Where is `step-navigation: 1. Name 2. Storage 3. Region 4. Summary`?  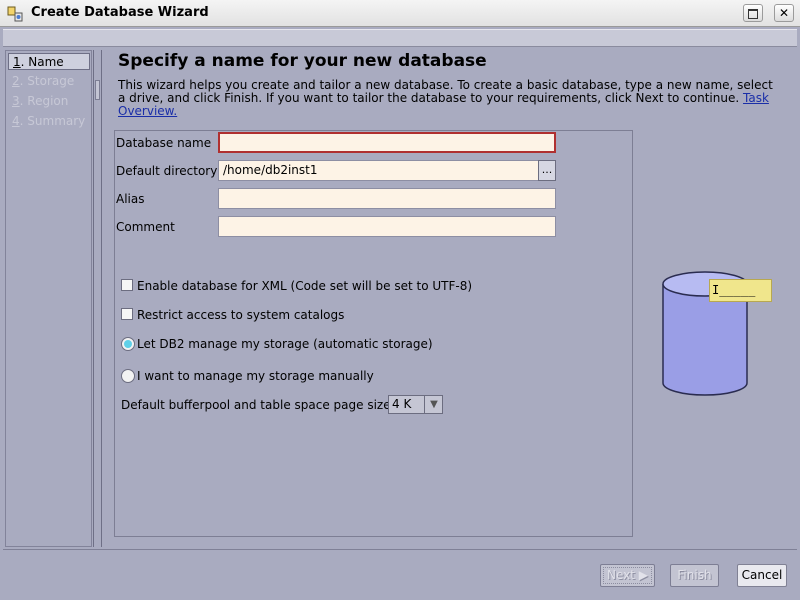
step-navigation: 1. Name 2. Storage 3. Region 4. Summary is located at coordinates (48, 298).